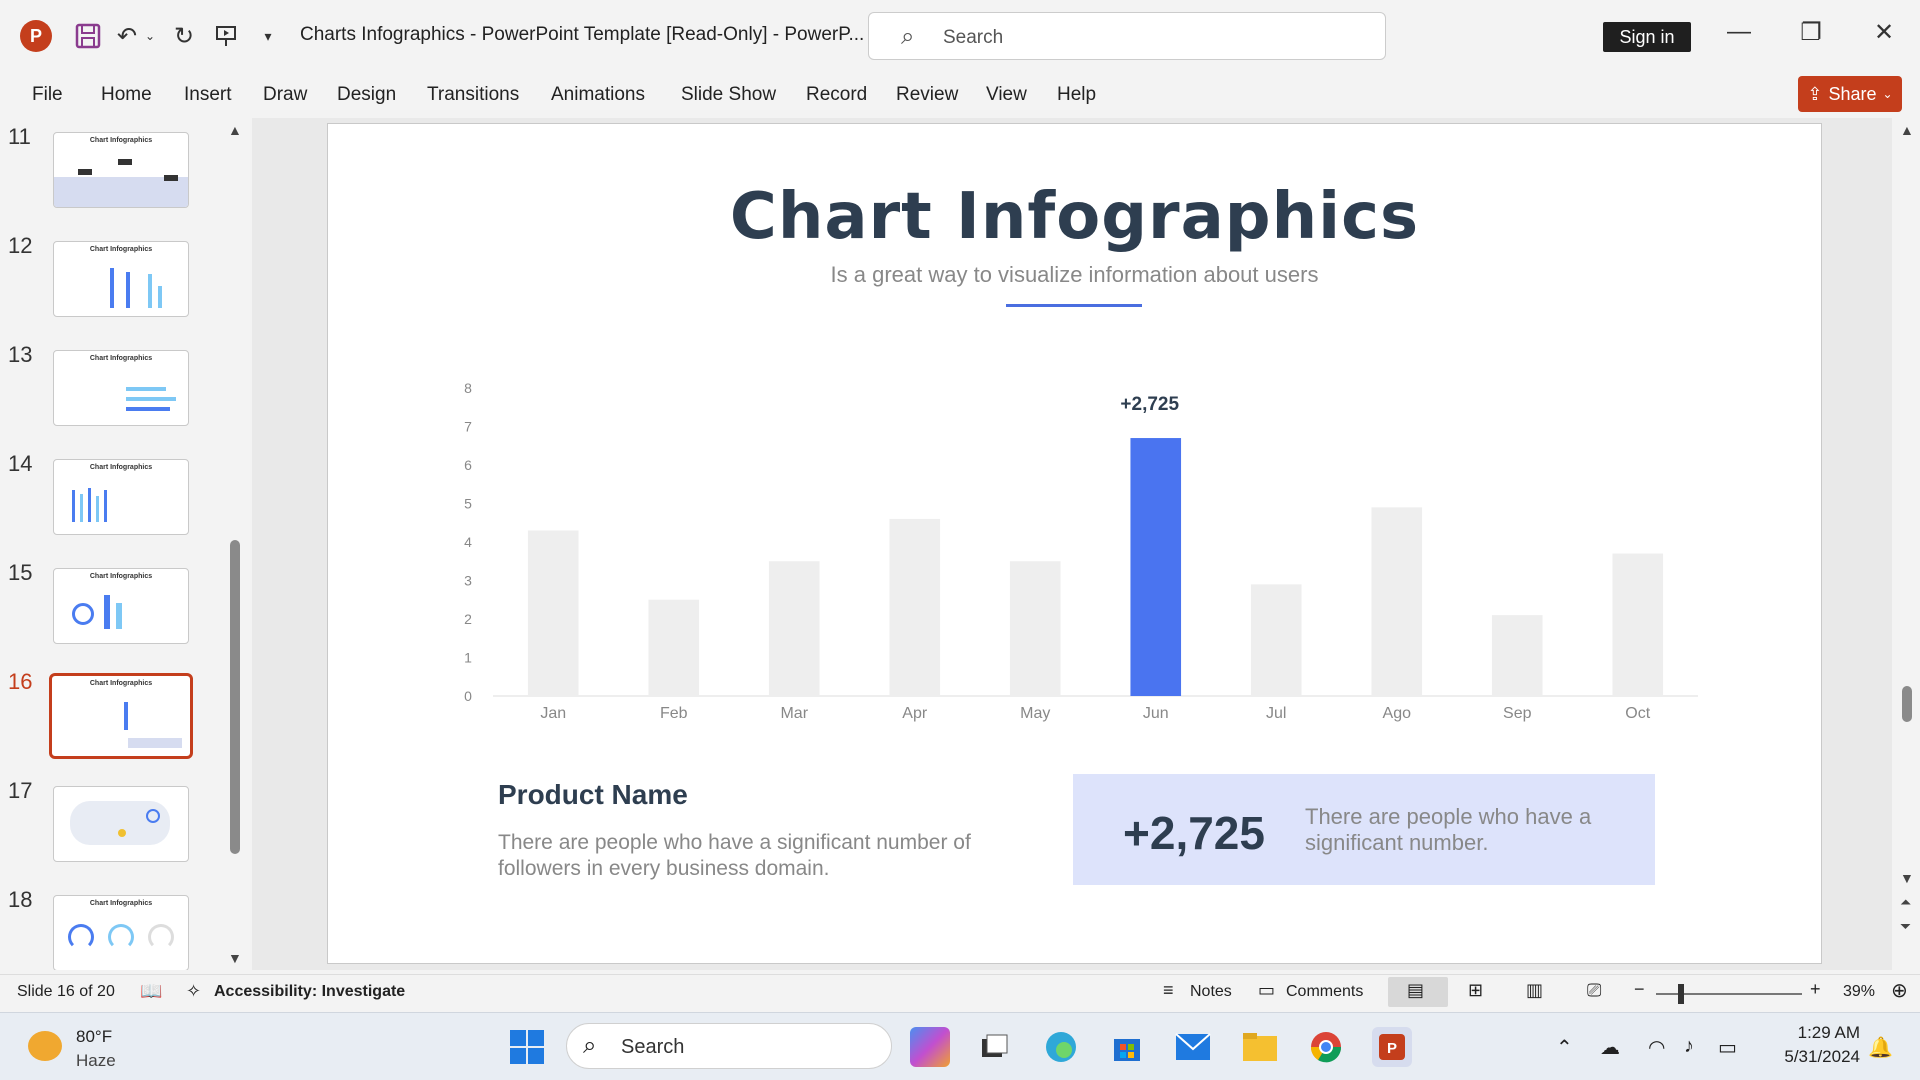 This screenshot has height=1080, width=1920. What do you see at coordinates (1534, 990) in the screenshot?
I see `reading-view-icon: ▥` at bounding box center [1534, 990].